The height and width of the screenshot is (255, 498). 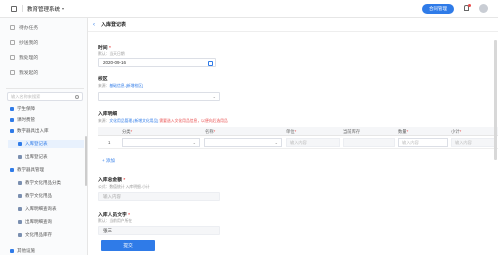 What do you see at coordinates (77, 97) in the screenshot?
I see `search-icon` at bounding box center [77, 97].